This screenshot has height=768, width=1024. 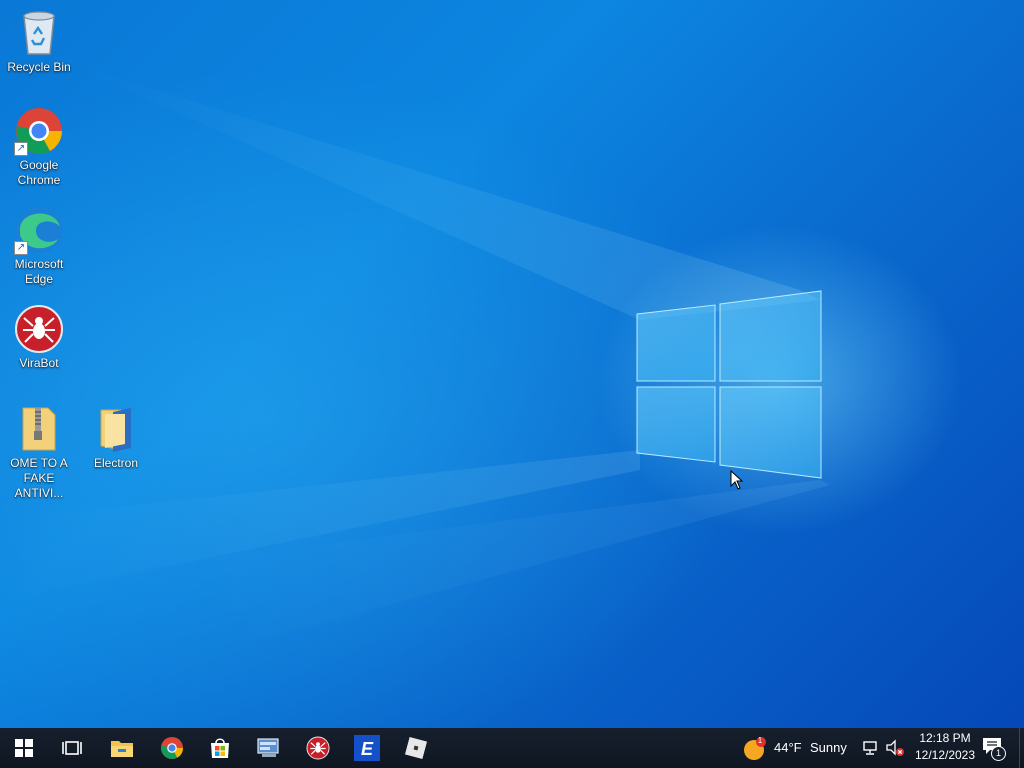 I want to click on taskbar-virabot, so click(x=318, y=748).